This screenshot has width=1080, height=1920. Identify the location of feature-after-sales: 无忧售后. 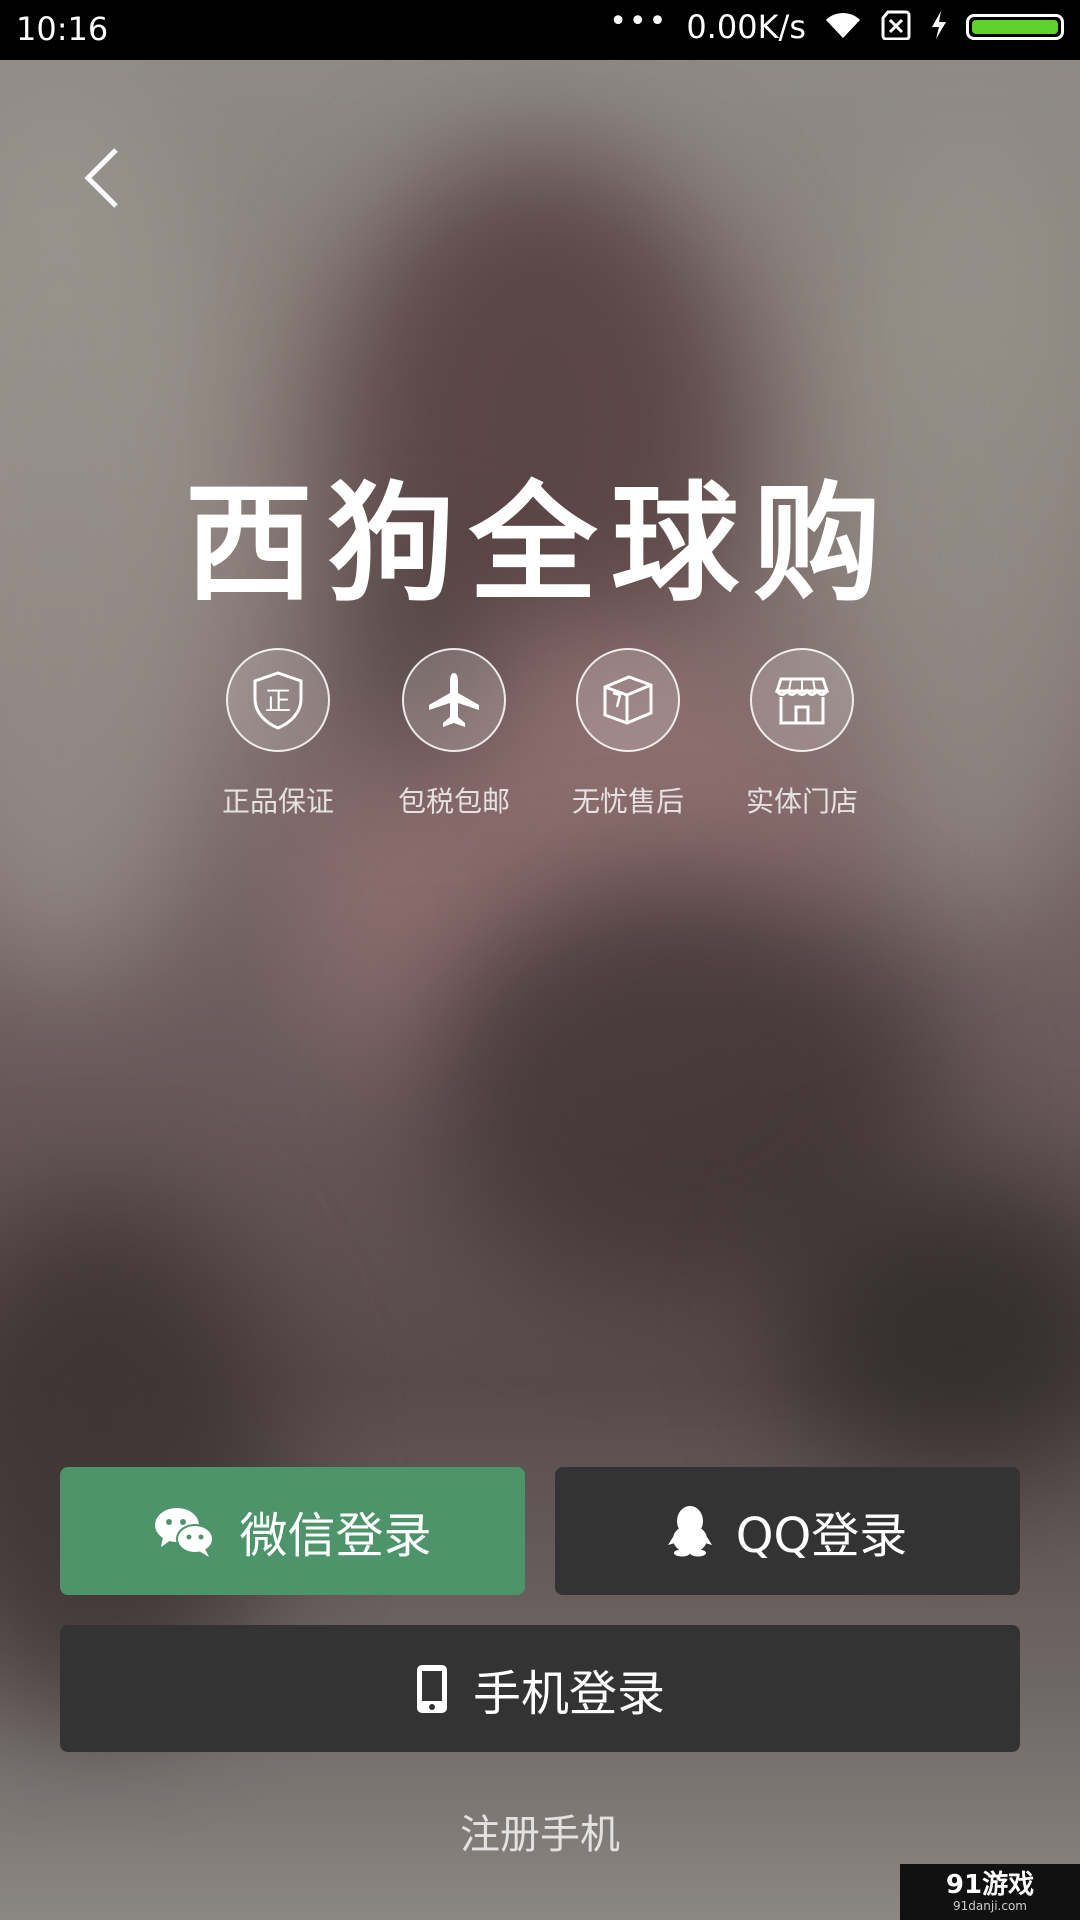
(628, 734).